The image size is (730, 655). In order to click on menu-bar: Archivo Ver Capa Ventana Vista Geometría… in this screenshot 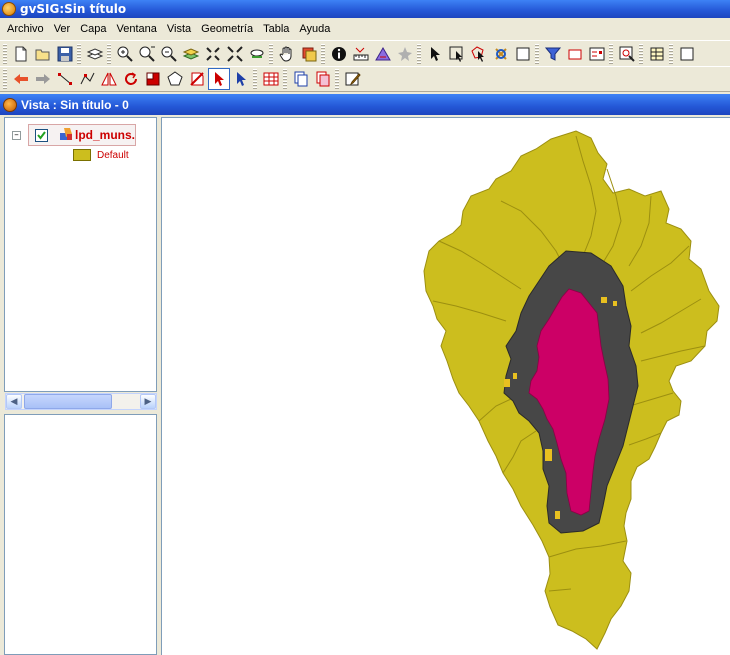, I will do `click(365, 28)`.